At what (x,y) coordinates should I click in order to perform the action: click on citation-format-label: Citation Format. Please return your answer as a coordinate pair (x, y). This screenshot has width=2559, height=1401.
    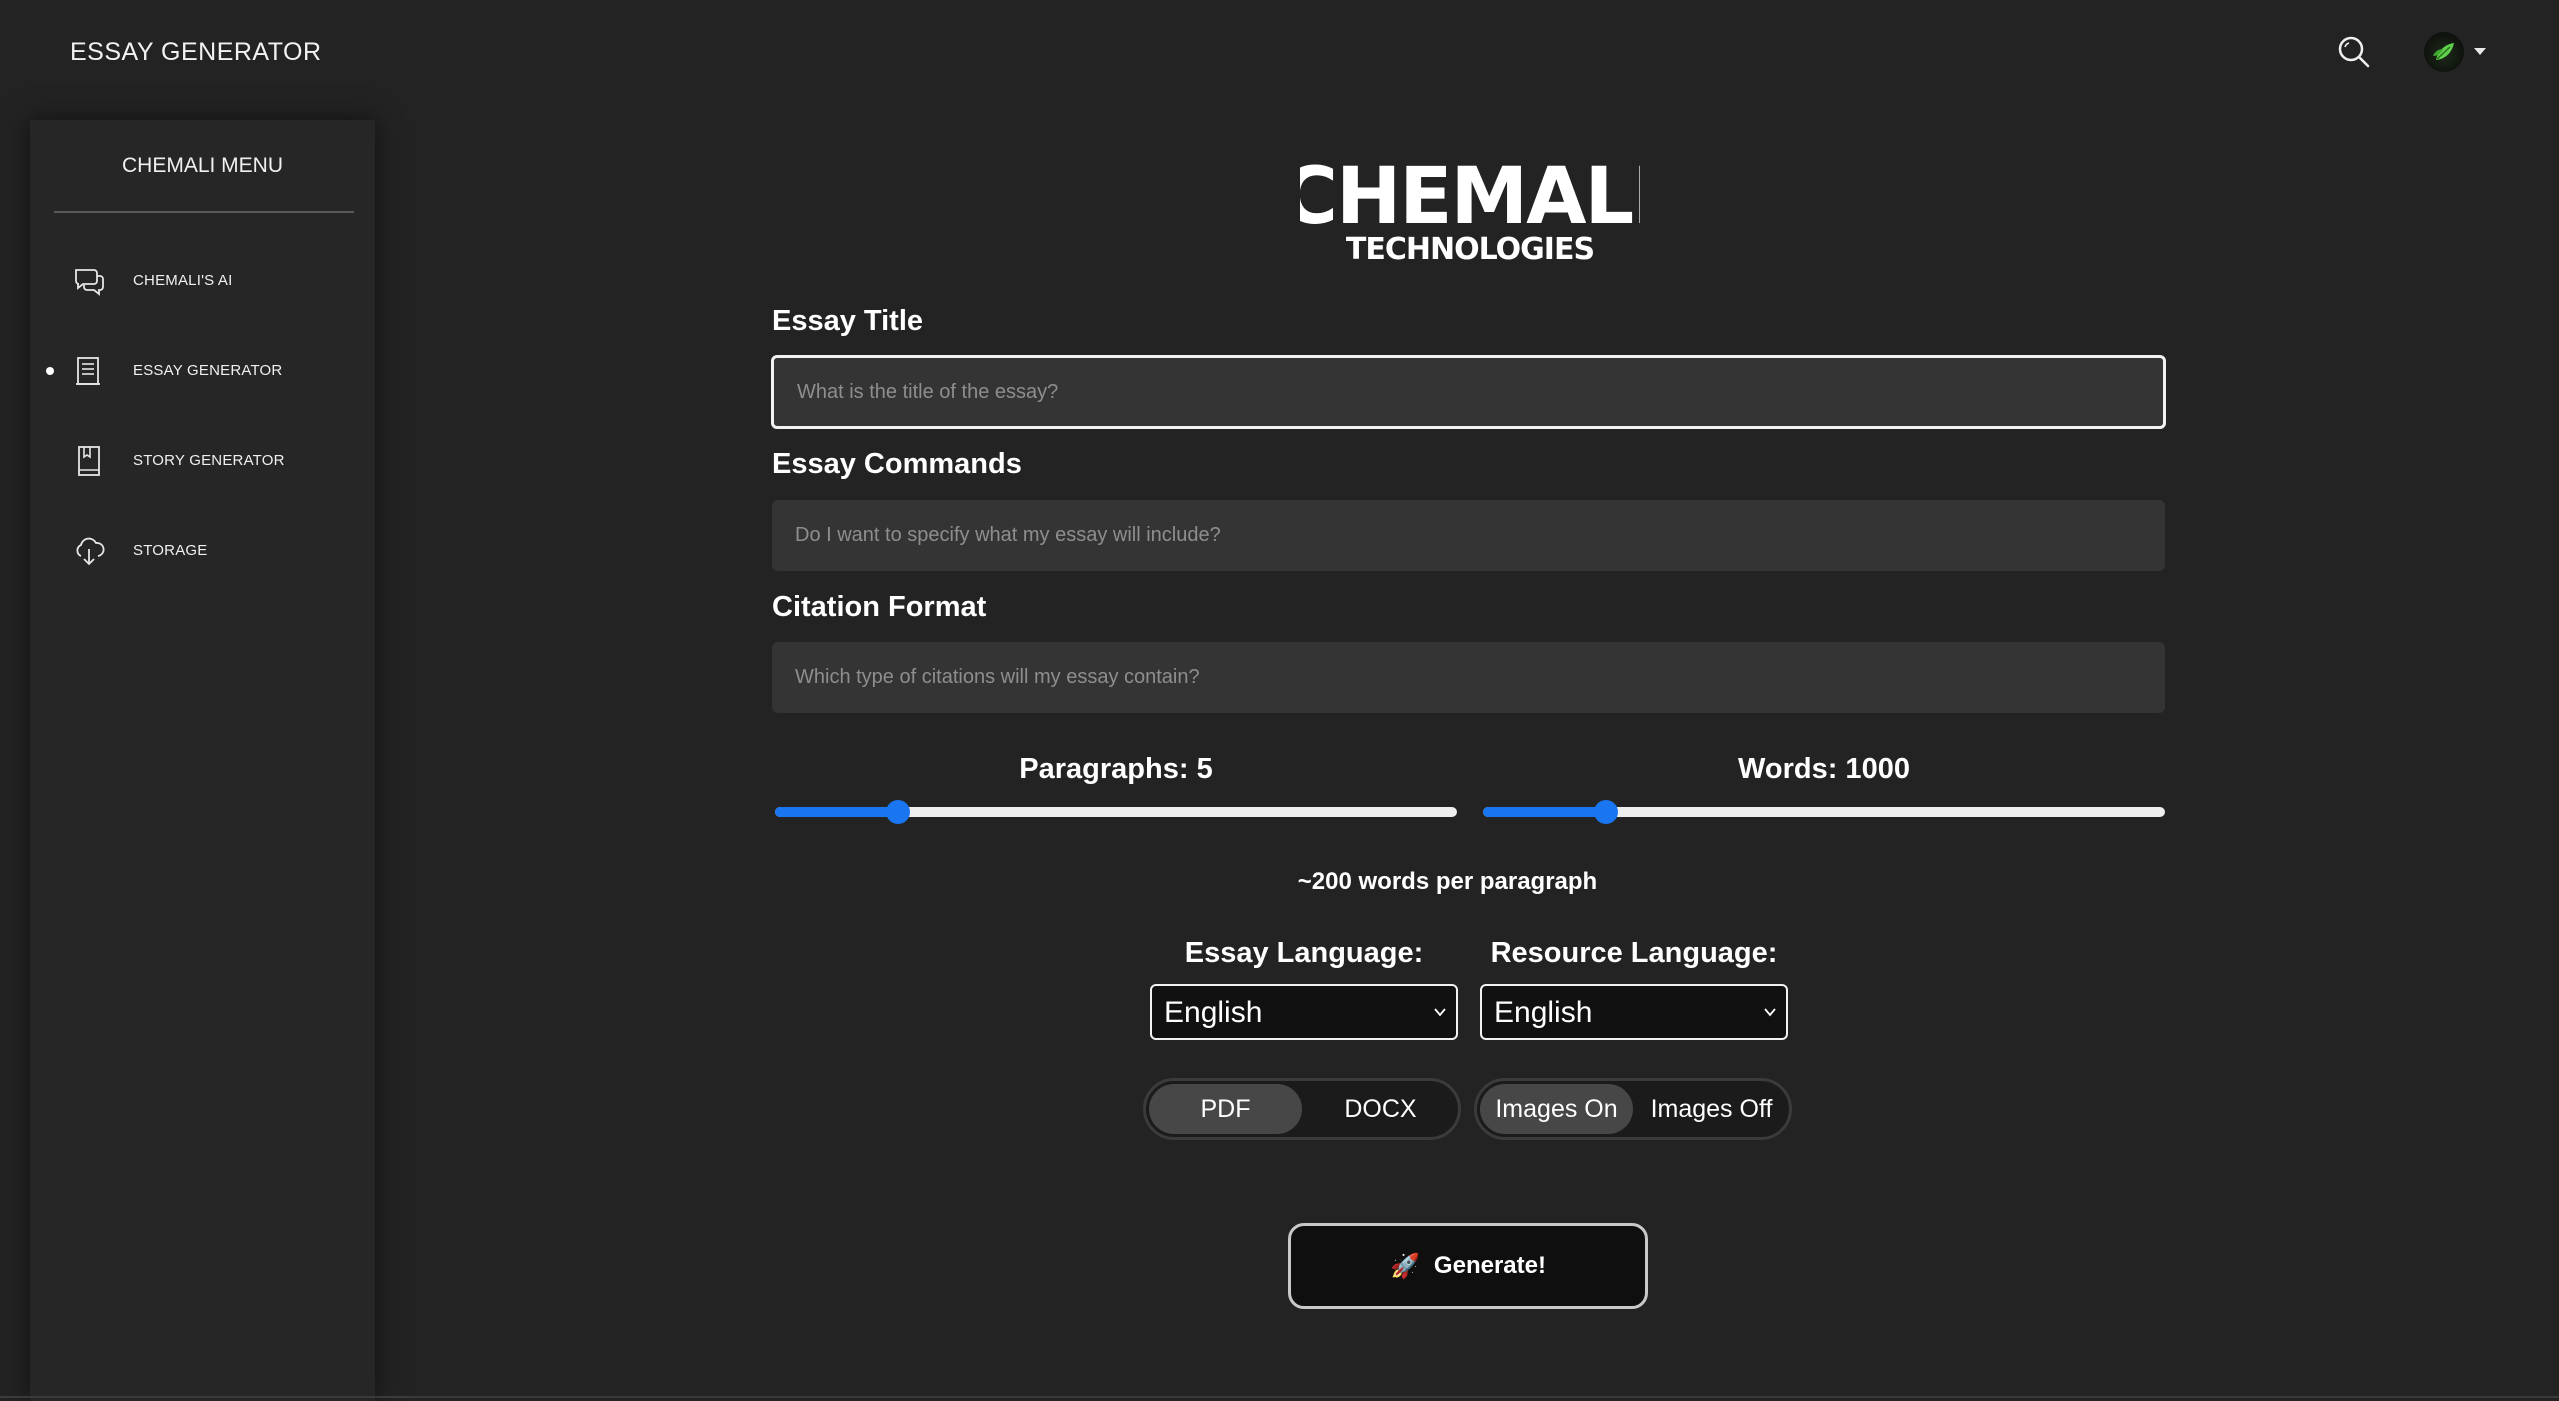
    Looking at the image, I should click on (879, 607).